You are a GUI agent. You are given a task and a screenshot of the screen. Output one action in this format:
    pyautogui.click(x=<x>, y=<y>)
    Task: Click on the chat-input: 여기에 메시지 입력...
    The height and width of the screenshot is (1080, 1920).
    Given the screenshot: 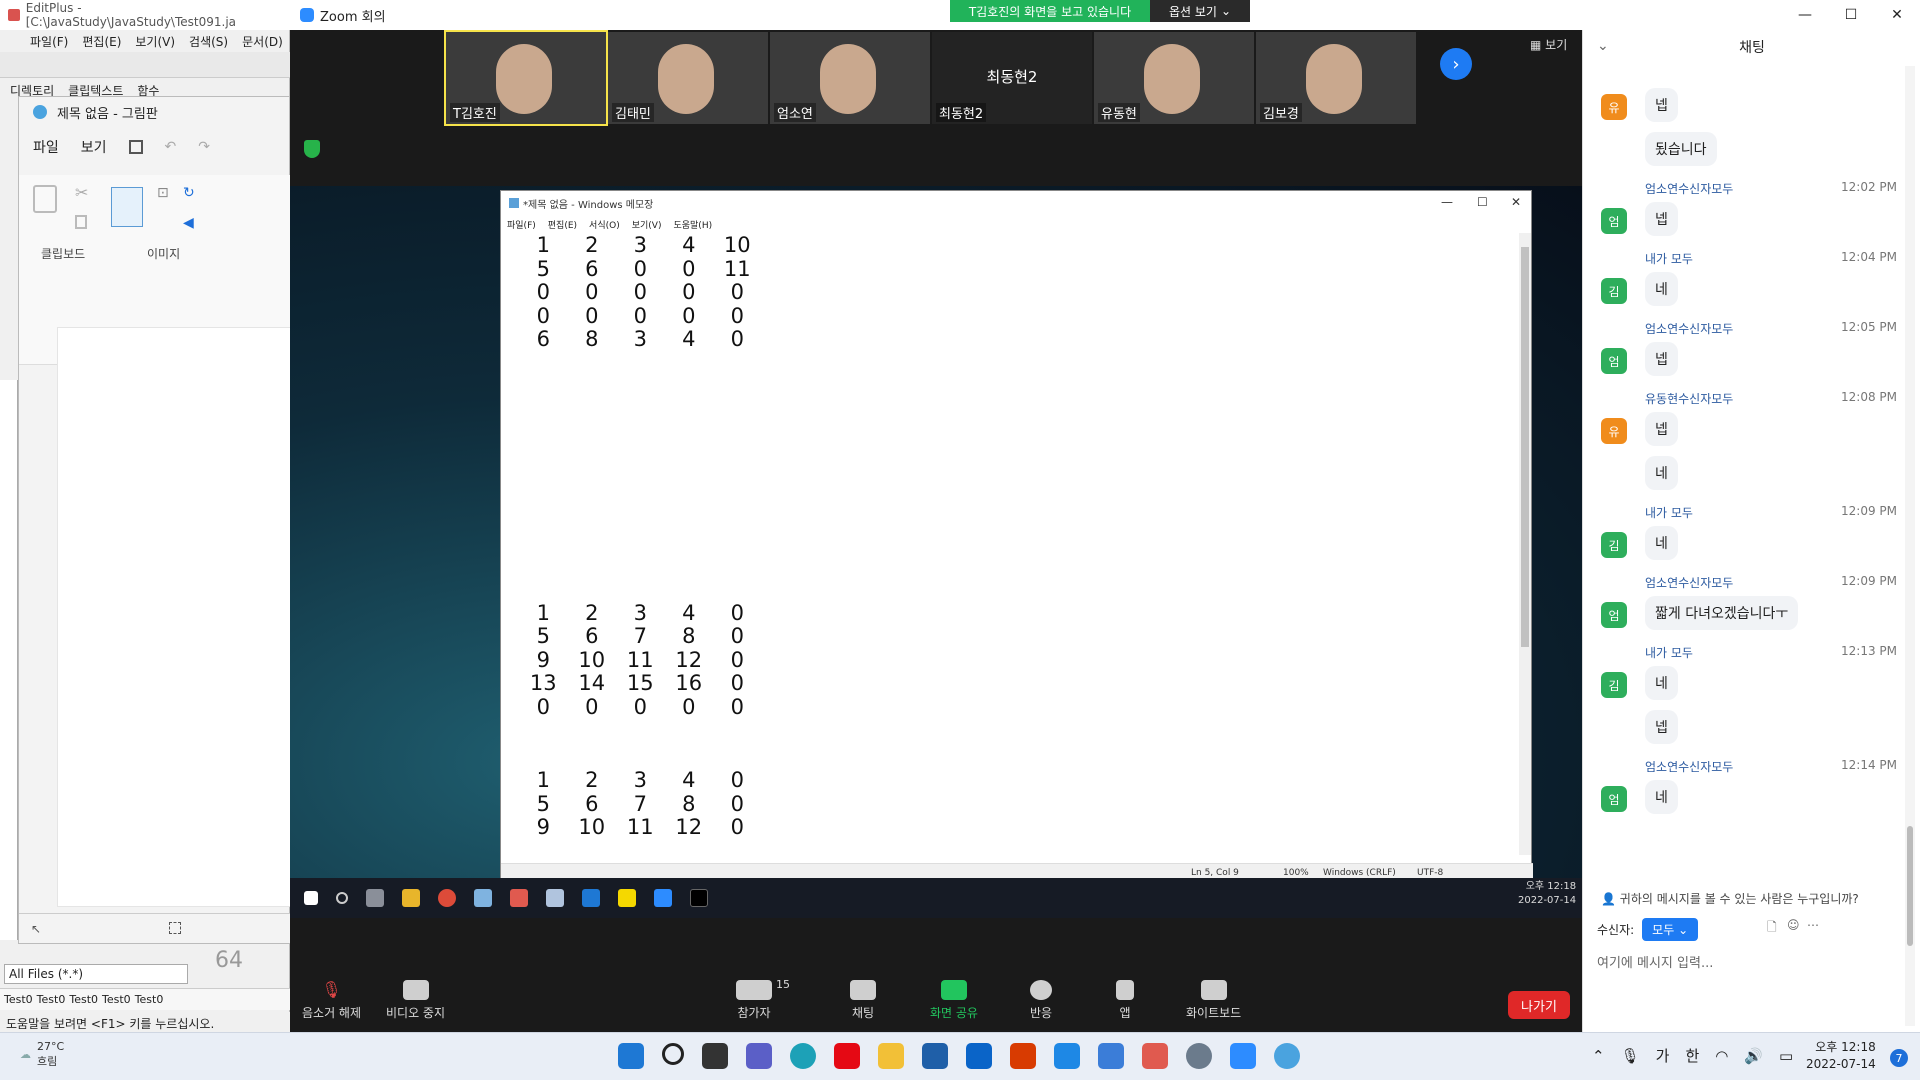 What is the action you would take?
    pyautogui.click(x=1655, y=961)
    